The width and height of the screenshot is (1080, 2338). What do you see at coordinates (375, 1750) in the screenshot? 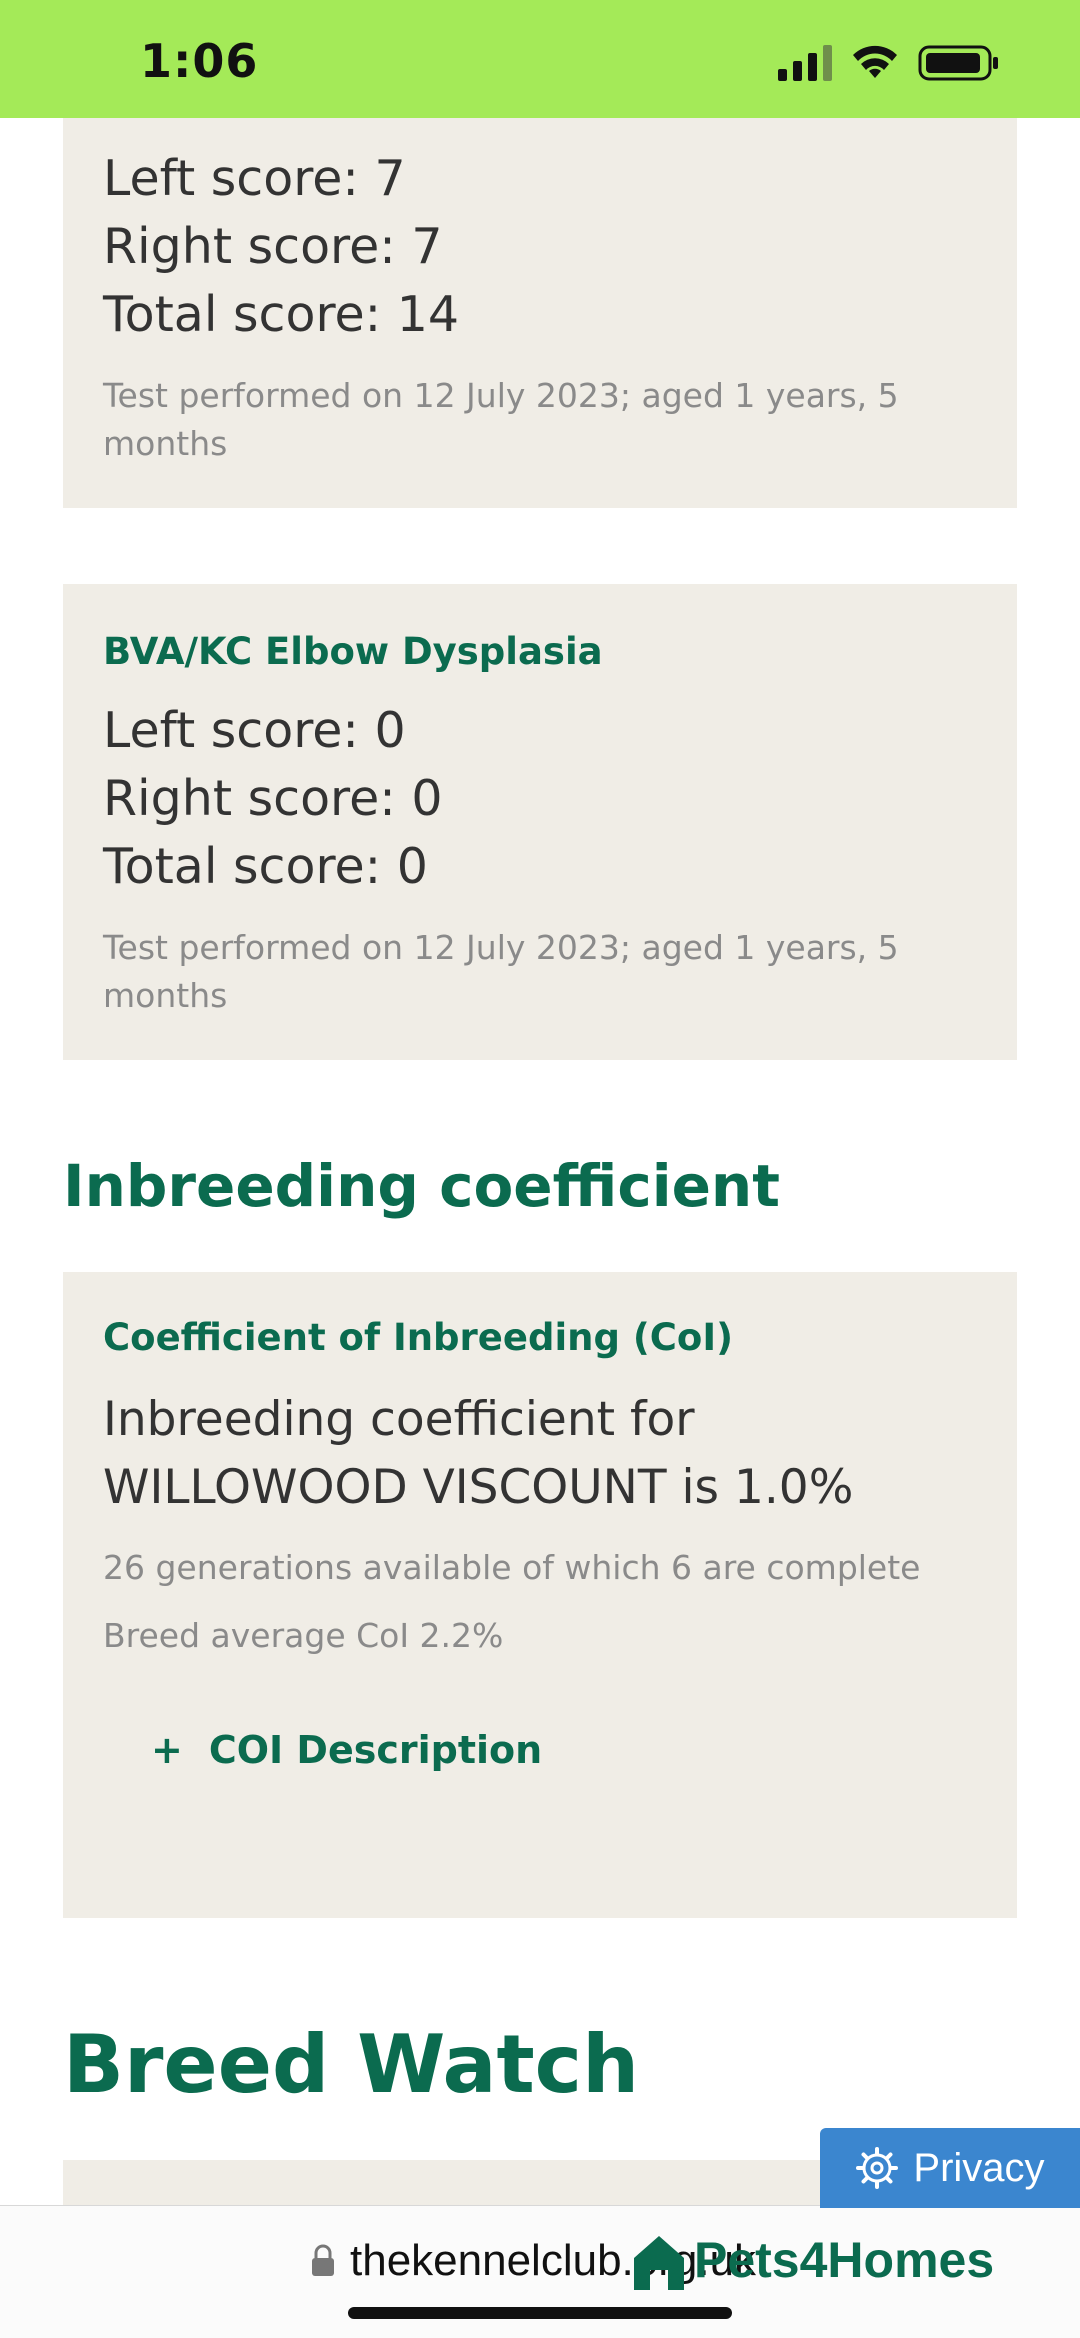
I see `coi-description-label: COI Description` at bounding box center [375, 1750].